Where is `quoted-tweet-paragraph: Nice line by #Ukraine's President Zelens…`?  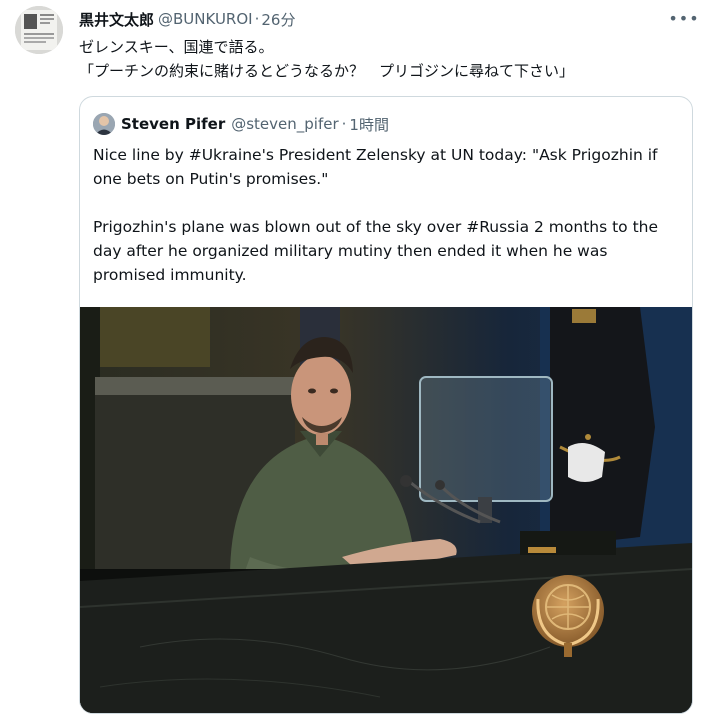
quoted-tweet-paragraph: Nice line by #Ukraine's President Zelens… is located at coordinates (375, 167).